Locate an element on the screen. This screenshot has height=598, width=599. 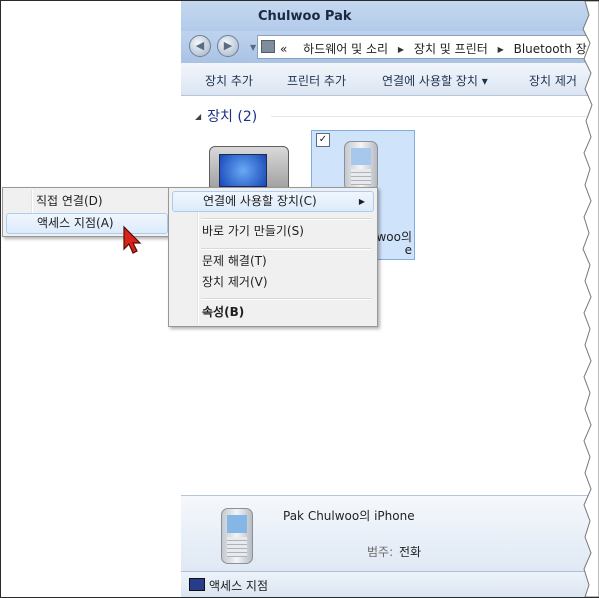
title-bar: Chulwoo Pak is located at coordinates (390, 16).